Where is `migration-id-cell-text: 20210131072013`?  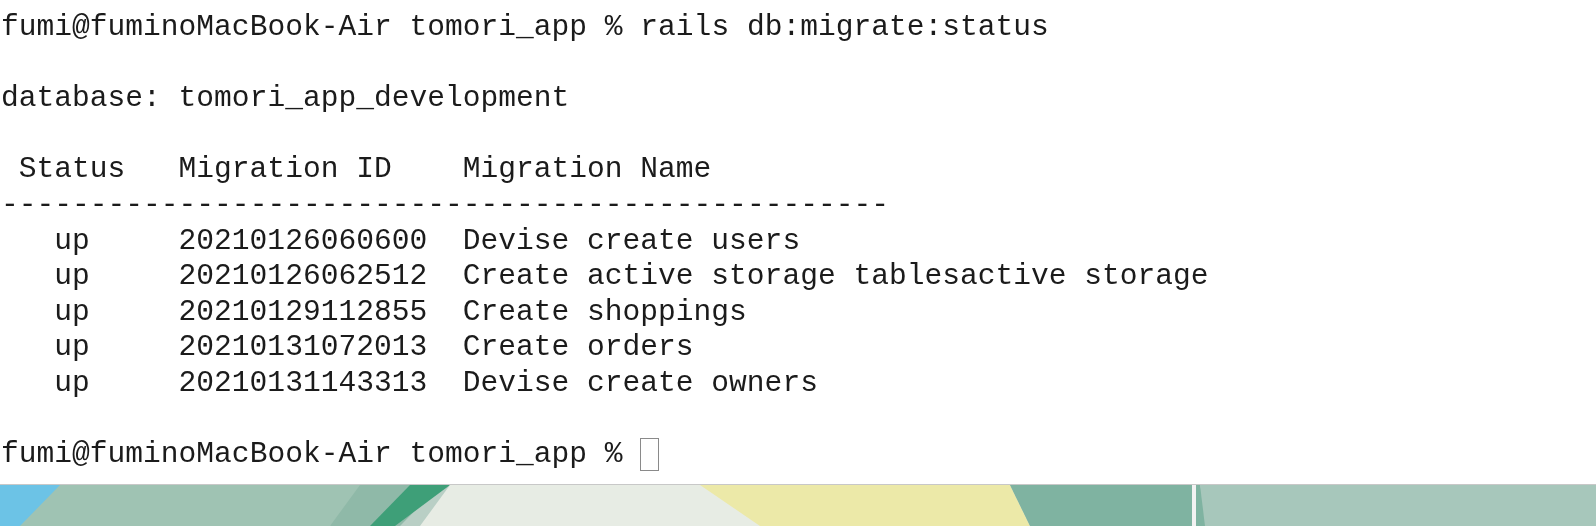 migration-id-cell-text: 20210131072013 is located at coordinates (303, 348).